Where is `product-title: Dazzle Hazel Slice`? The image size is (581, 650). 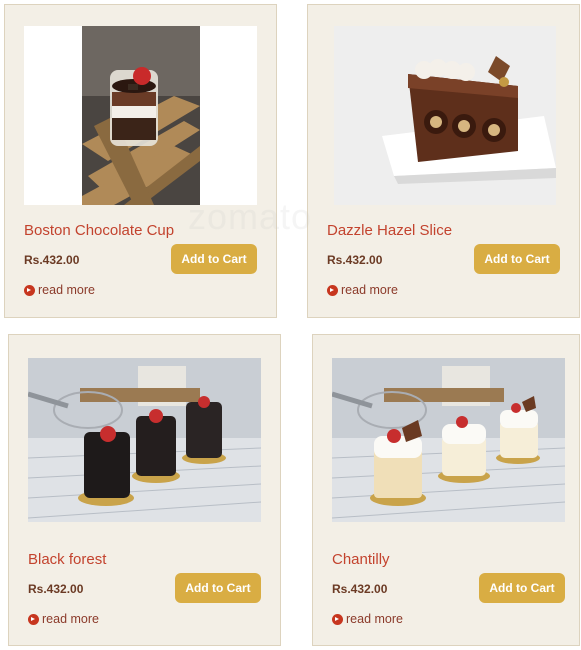
product-title: Dazzle Hazel Slice is located at coordinates (389, 230).